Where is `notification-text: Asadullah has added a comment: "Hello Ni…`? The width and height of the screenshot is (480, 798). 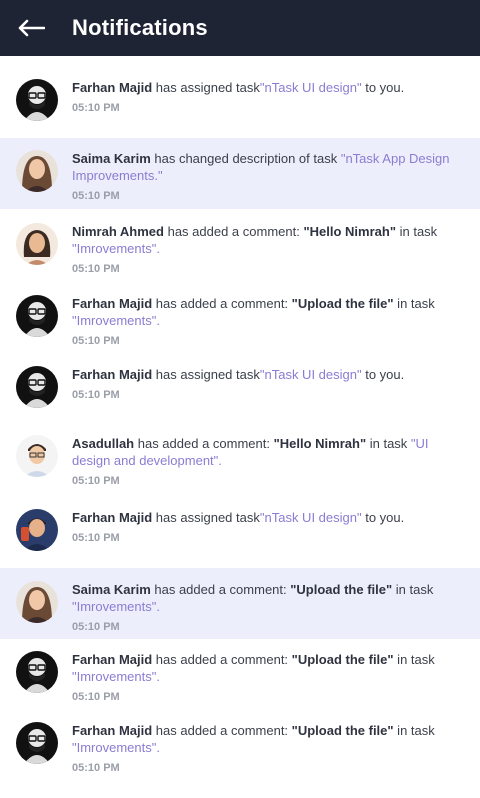 notification-text: Asadullah has added a comment: "Hello Ni… is located at coordinates (268, 462).